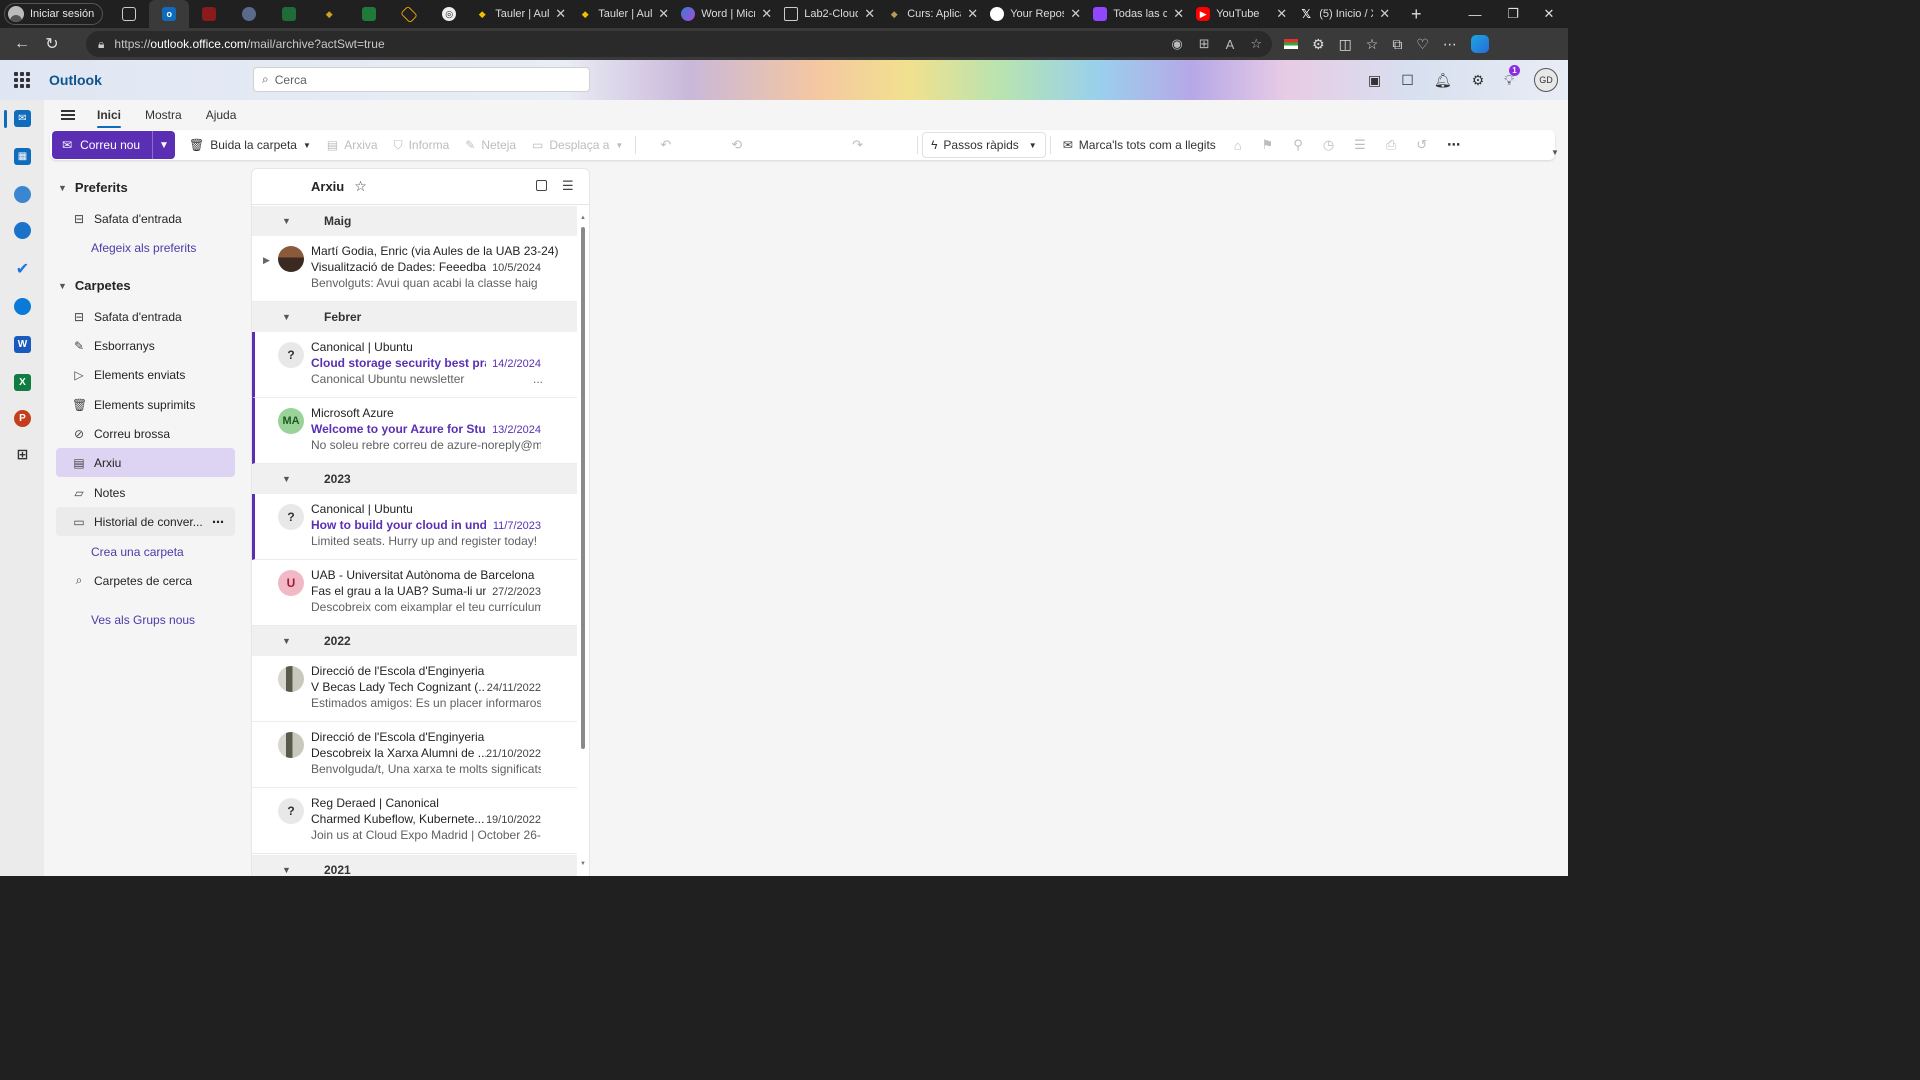 This screenshot has height=1080, width=1920. Describe the element at coordinates (932, 14) in the screenshot. I see `tab-curs: ◆ Curs: Aplica ✕` at that location.